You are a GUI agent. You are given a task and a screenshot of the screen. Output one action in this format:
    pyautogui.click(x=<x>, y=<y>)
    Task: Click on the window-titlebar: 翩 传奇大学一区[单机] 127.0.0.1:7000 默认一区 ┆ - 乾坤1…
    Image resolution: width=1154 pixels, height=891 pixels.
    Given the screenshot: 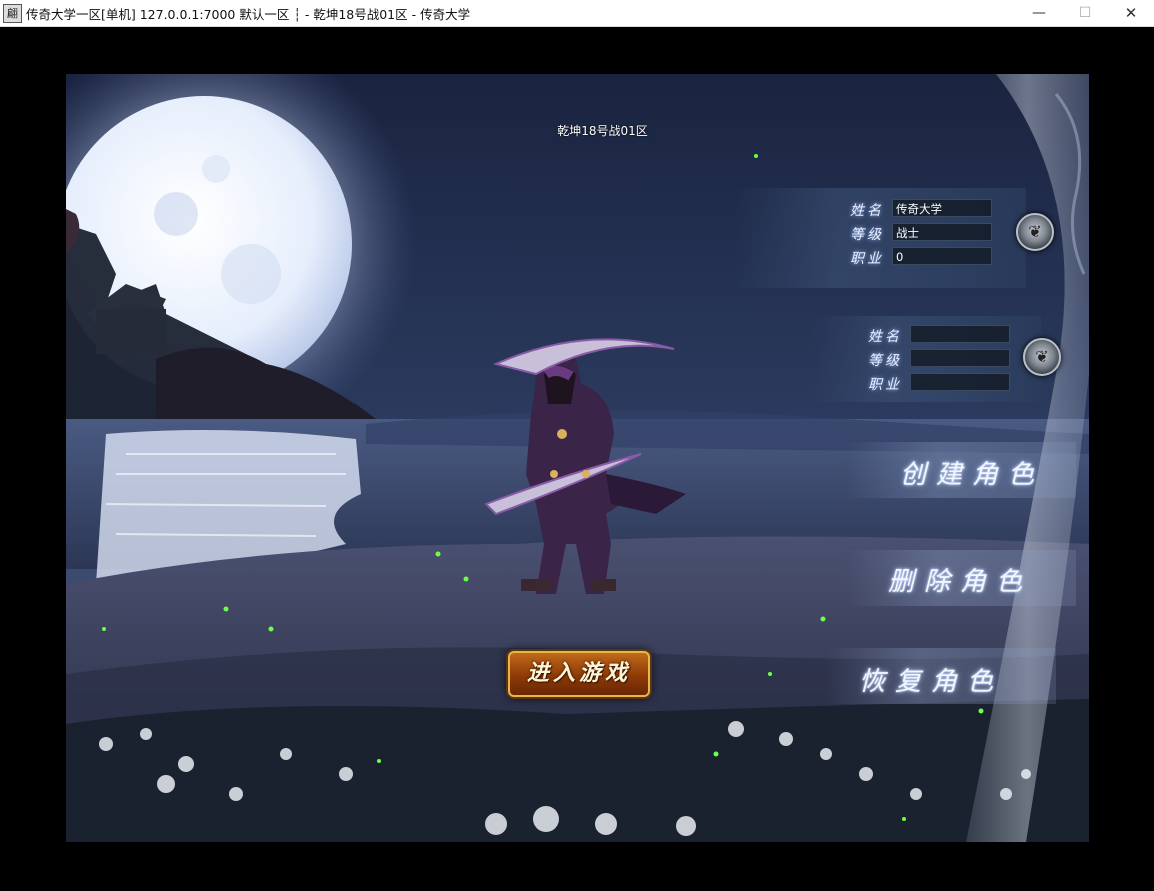 What is the action you would take?
    pyautogui.click(x=577, y=13)
    